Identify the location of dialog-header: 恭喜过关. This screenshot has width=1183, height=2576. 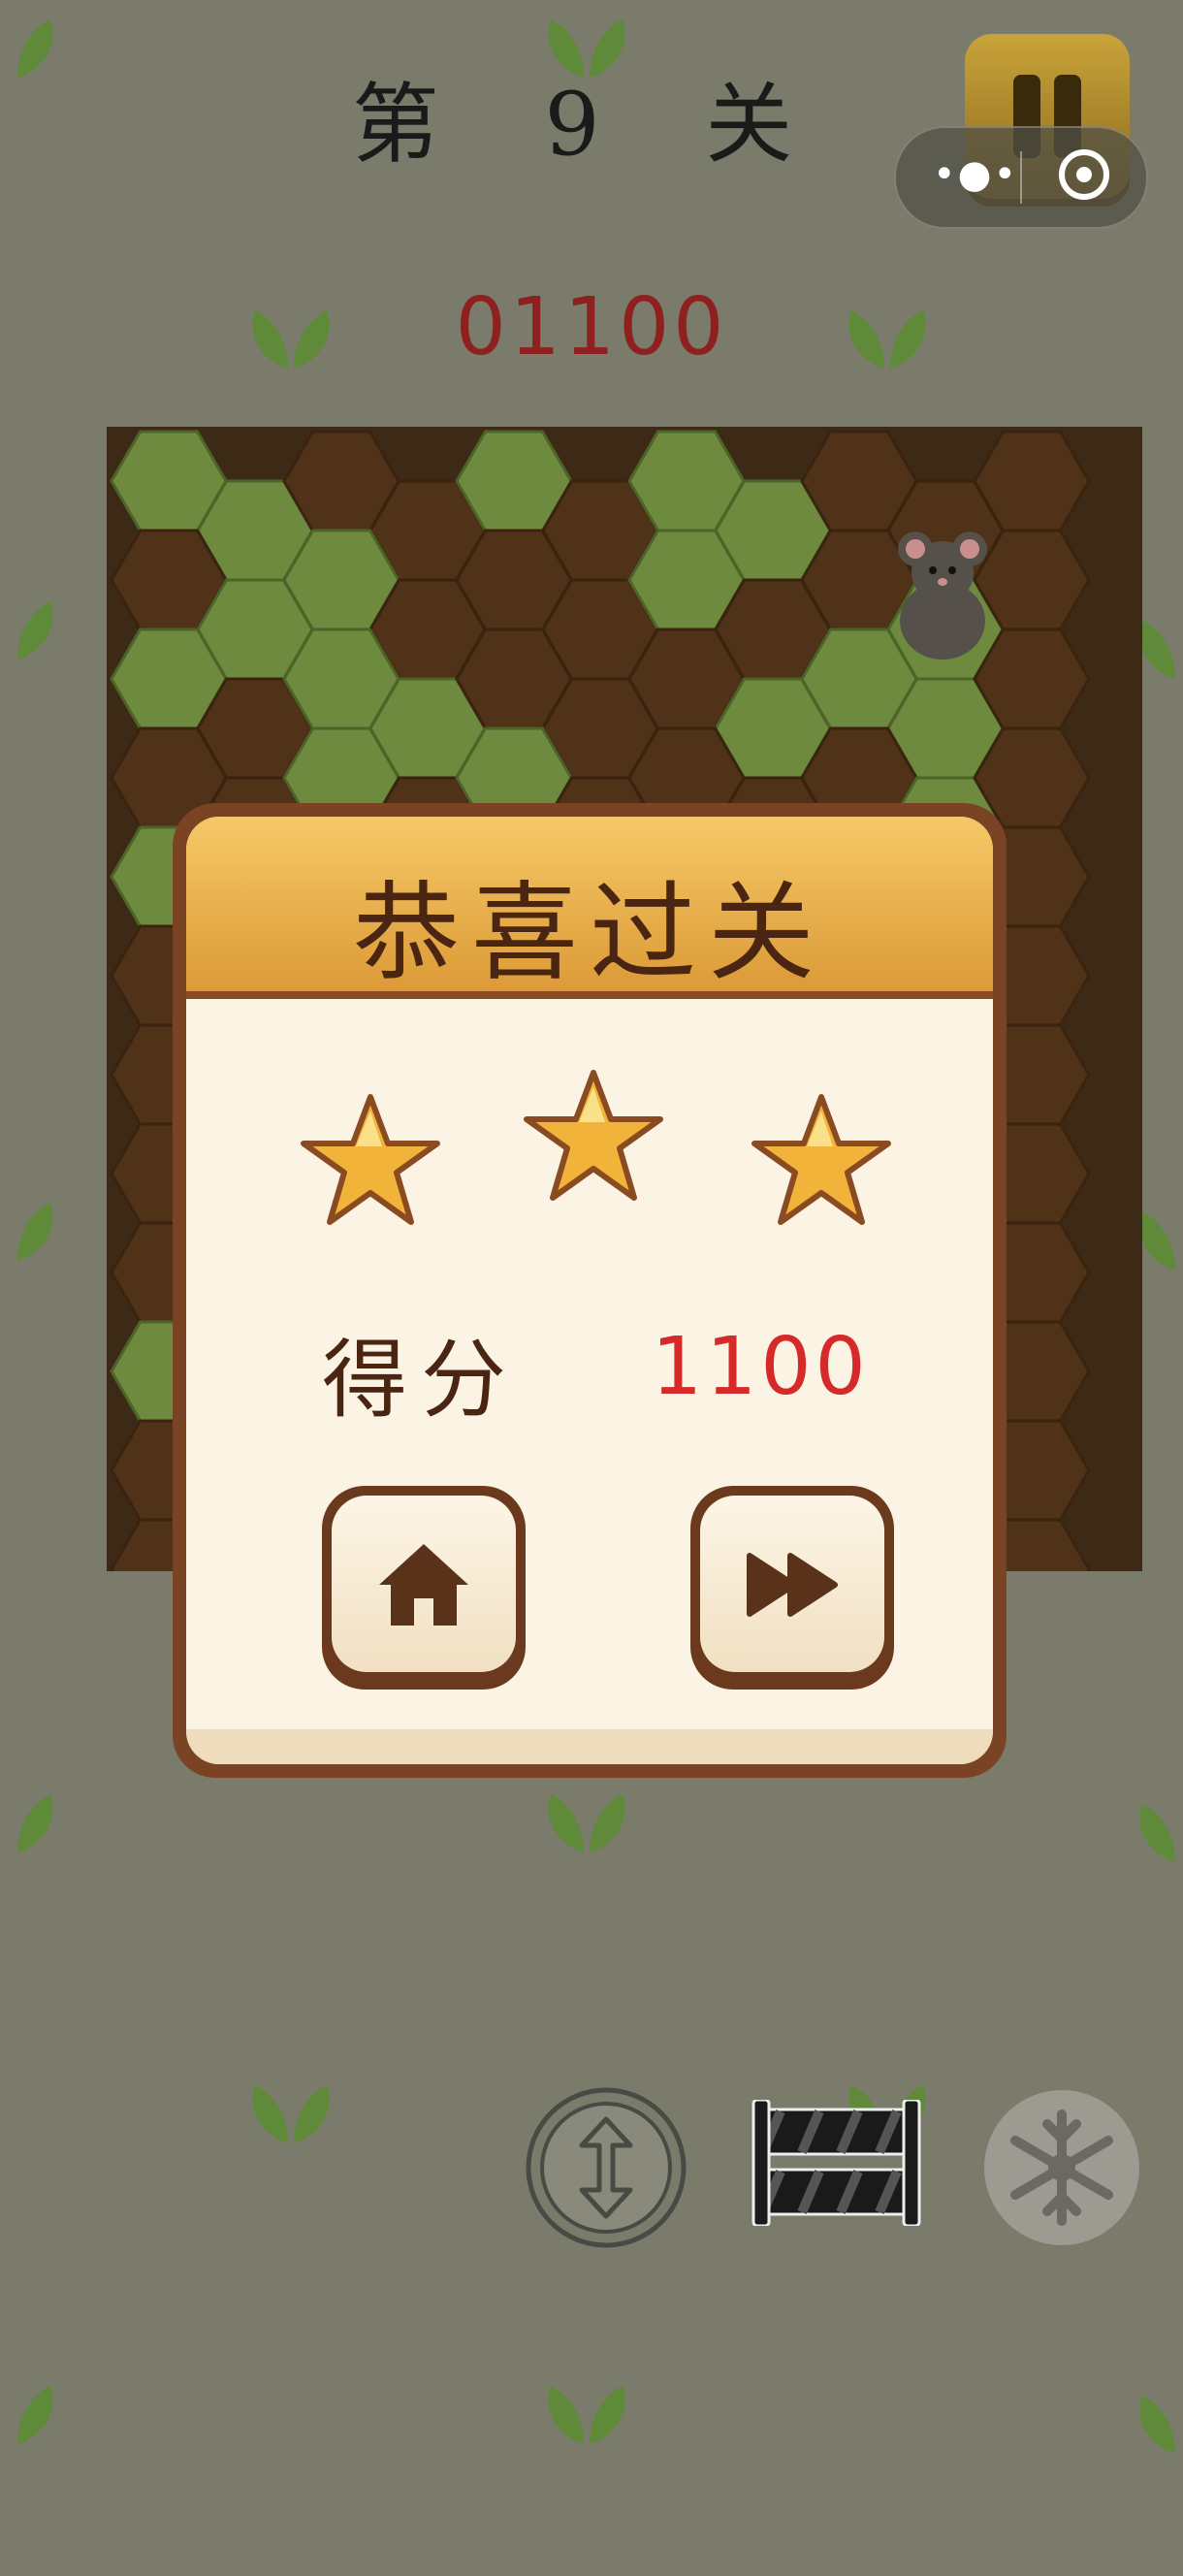
(589, 908).